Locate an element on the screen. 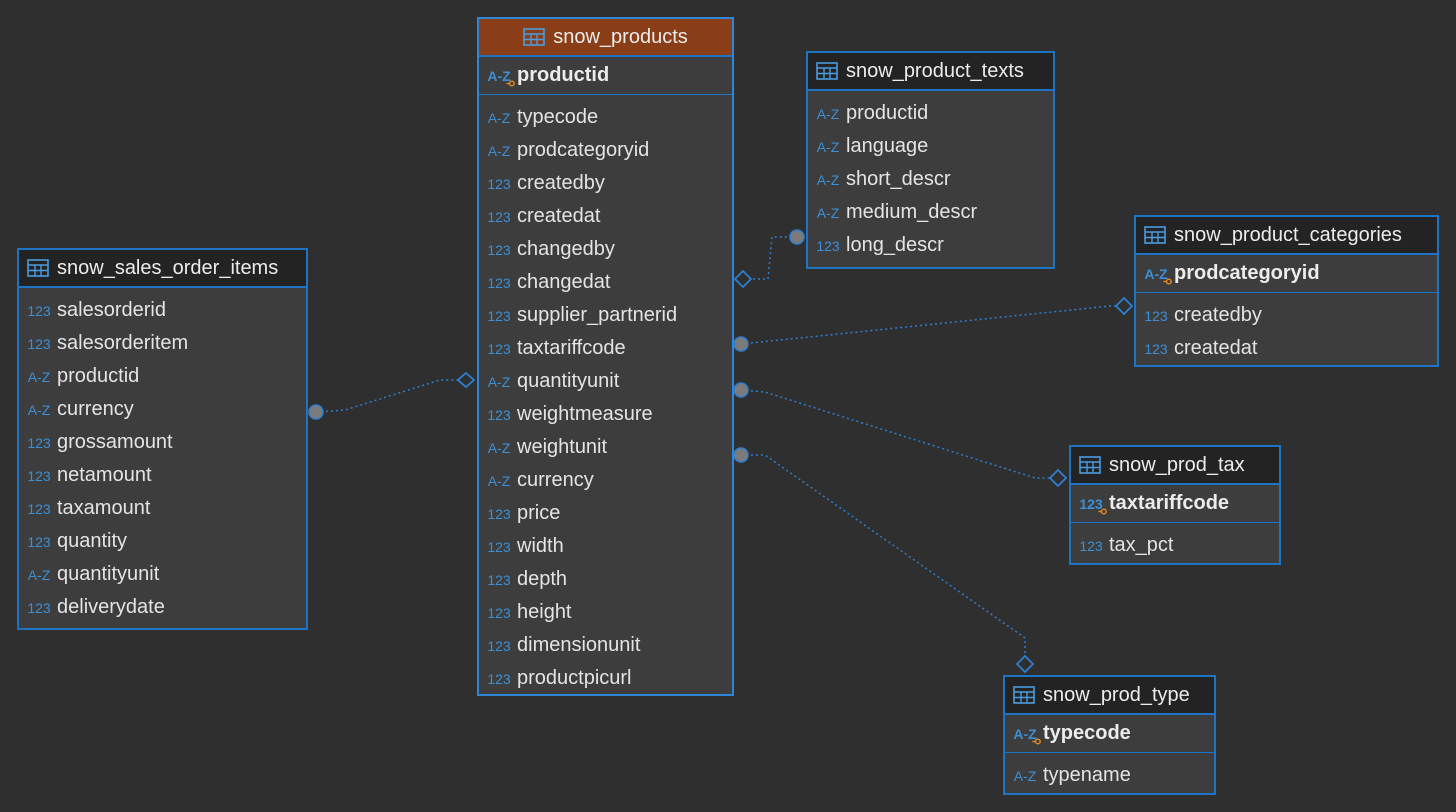 Image resolution: width=1456 pixels, height=812 pixels. column-row: 123 depth is located at coordinates (605, 579).